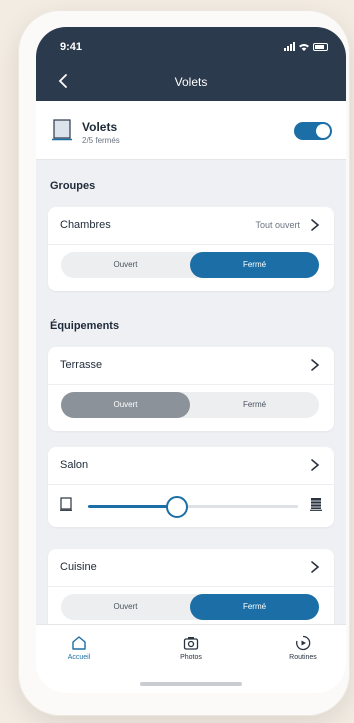 The image size is (354, 723). I want to click on salon-position-slider, so click(193, 507).